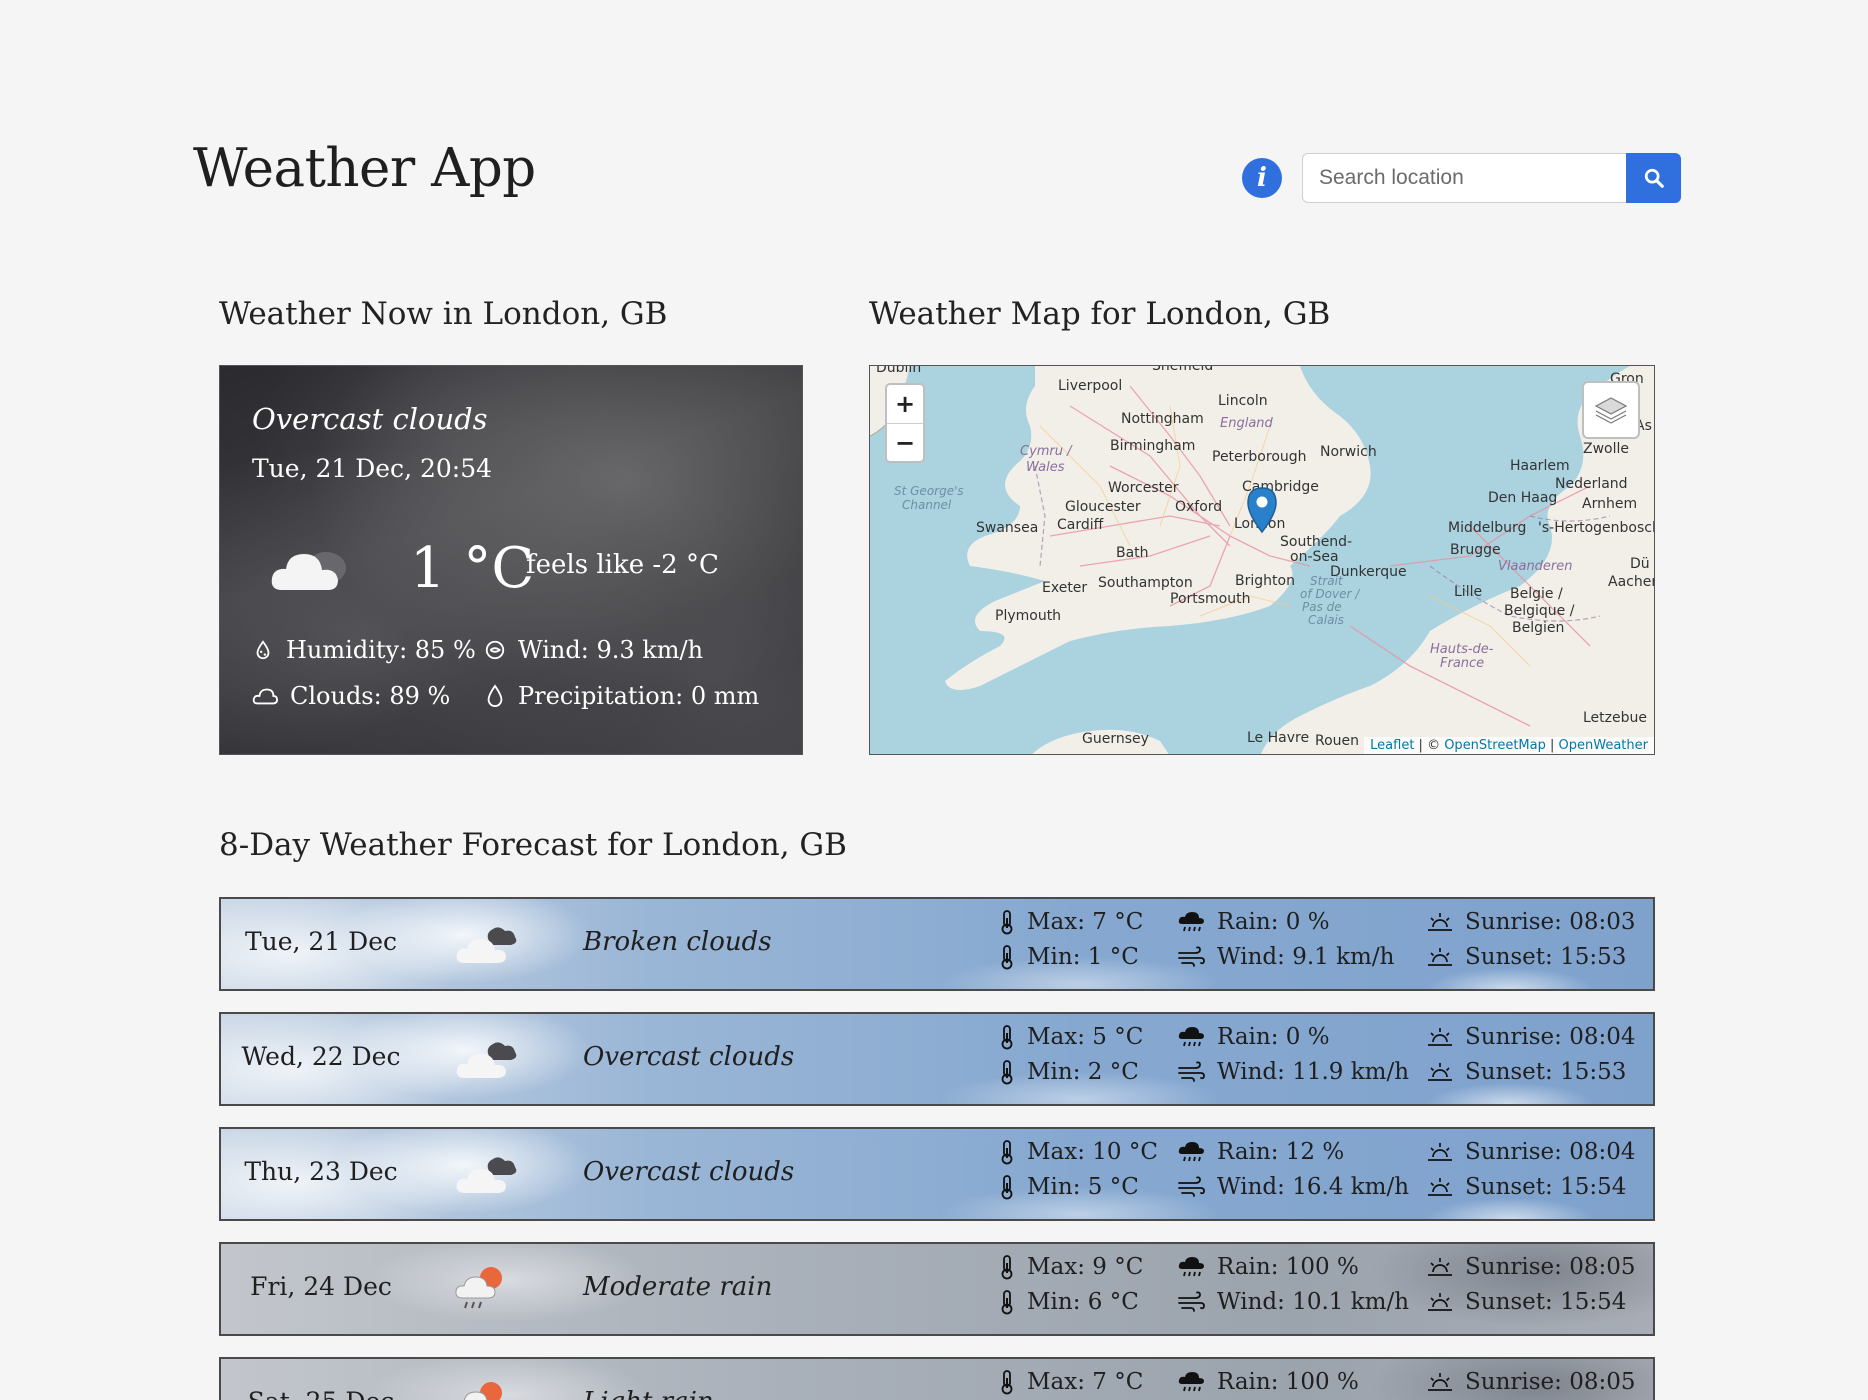 Image resolution: width=1868 pixels, height=1400 pixels. Describe the element at coordinates (678, 1287) in the screenshot. I see `forecast-description: Moderate rain` at that location.